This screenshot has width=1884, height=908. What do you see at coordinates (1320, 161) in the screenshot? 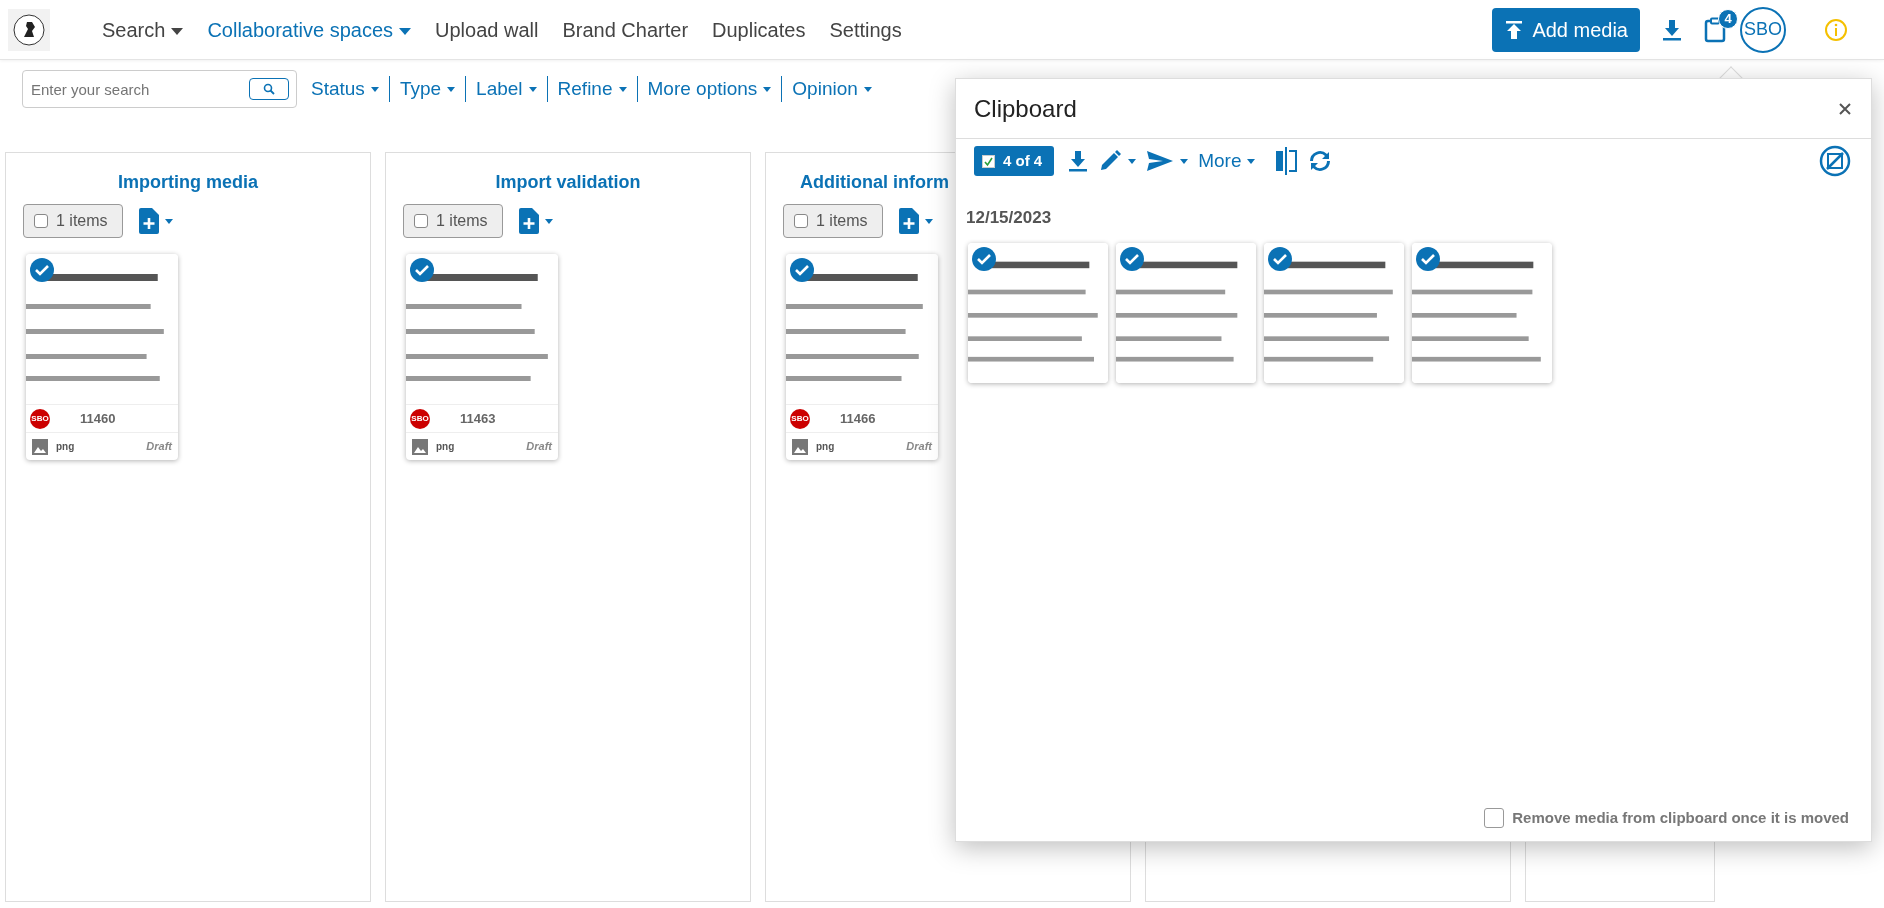
I see `refresh-icon` at bounding box center [1320, 161].